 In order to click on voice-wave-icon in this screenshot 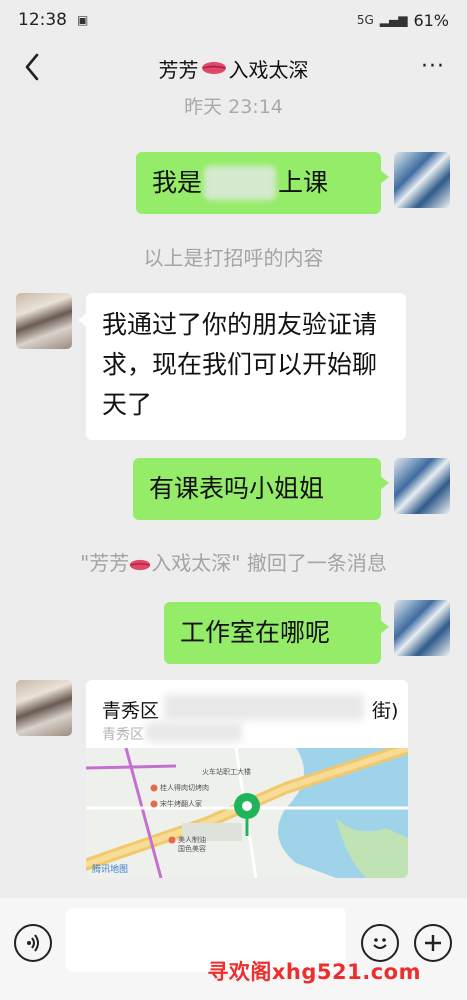, I will do `click(33, 943)`.